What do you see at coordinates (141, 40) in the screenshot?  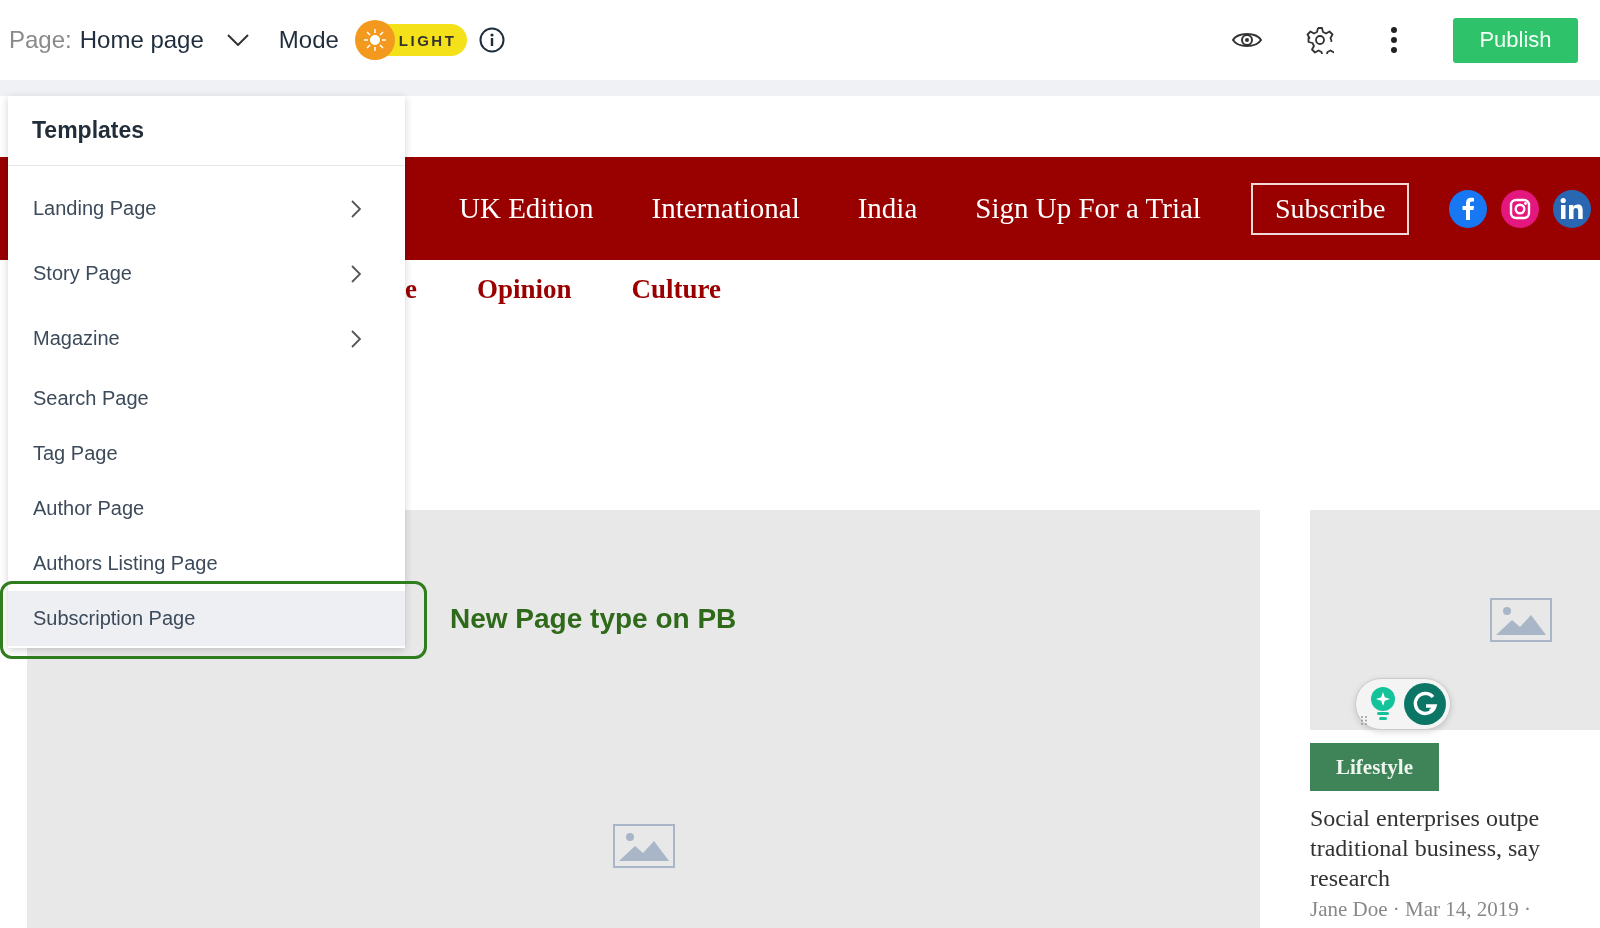 I see `page-name: Home page` at bounding box center [141, 40].